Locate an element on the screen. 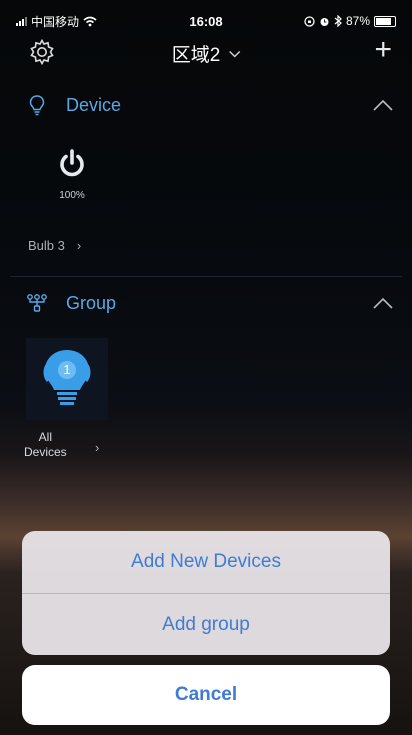  nav-bar: 区域2 + is located at coordinates (206, 54).